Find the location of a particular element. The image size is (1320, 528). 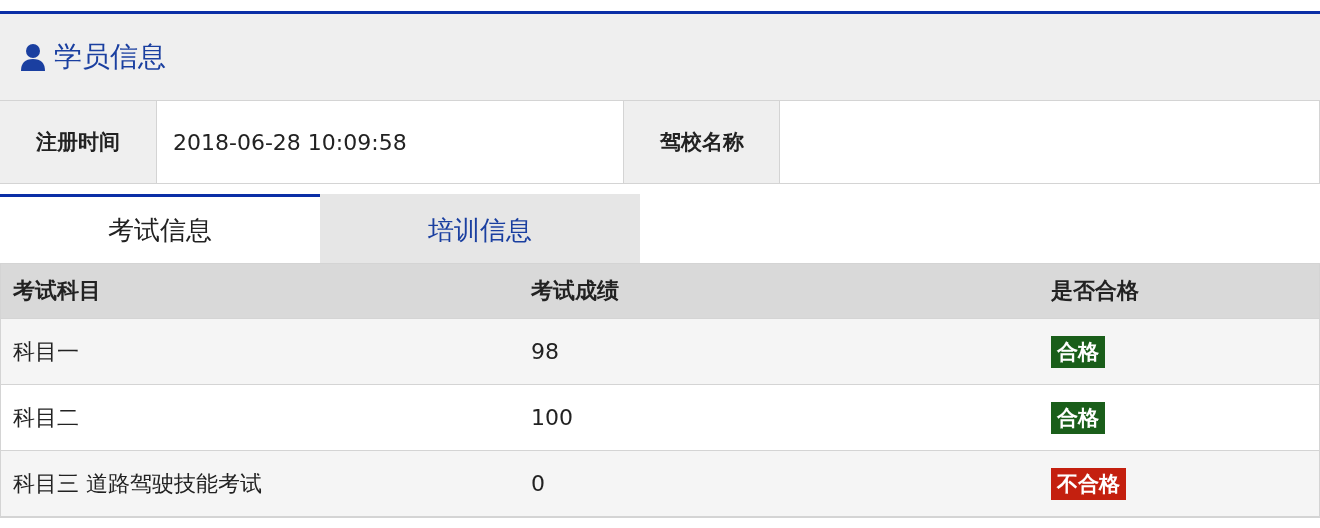

column-header: 考试成绩 is located at coordinates (575, 291).